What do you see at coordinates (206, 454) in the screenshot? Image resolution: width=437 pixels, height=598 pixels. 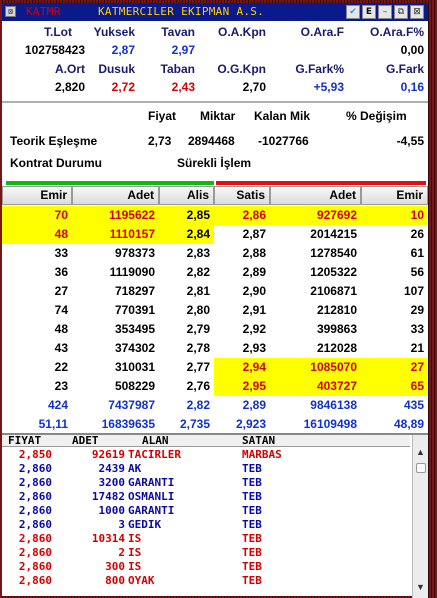 I see `trade-row: 2,850 92619 TACIRLER MARBAS` at bounding box center [206, 454].